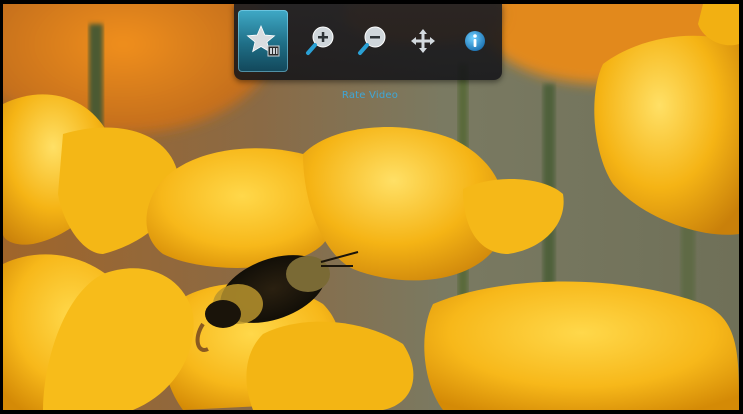 The width and height of the screenshot is (743, 414). I want to click on pan-button, so click(423, 41).